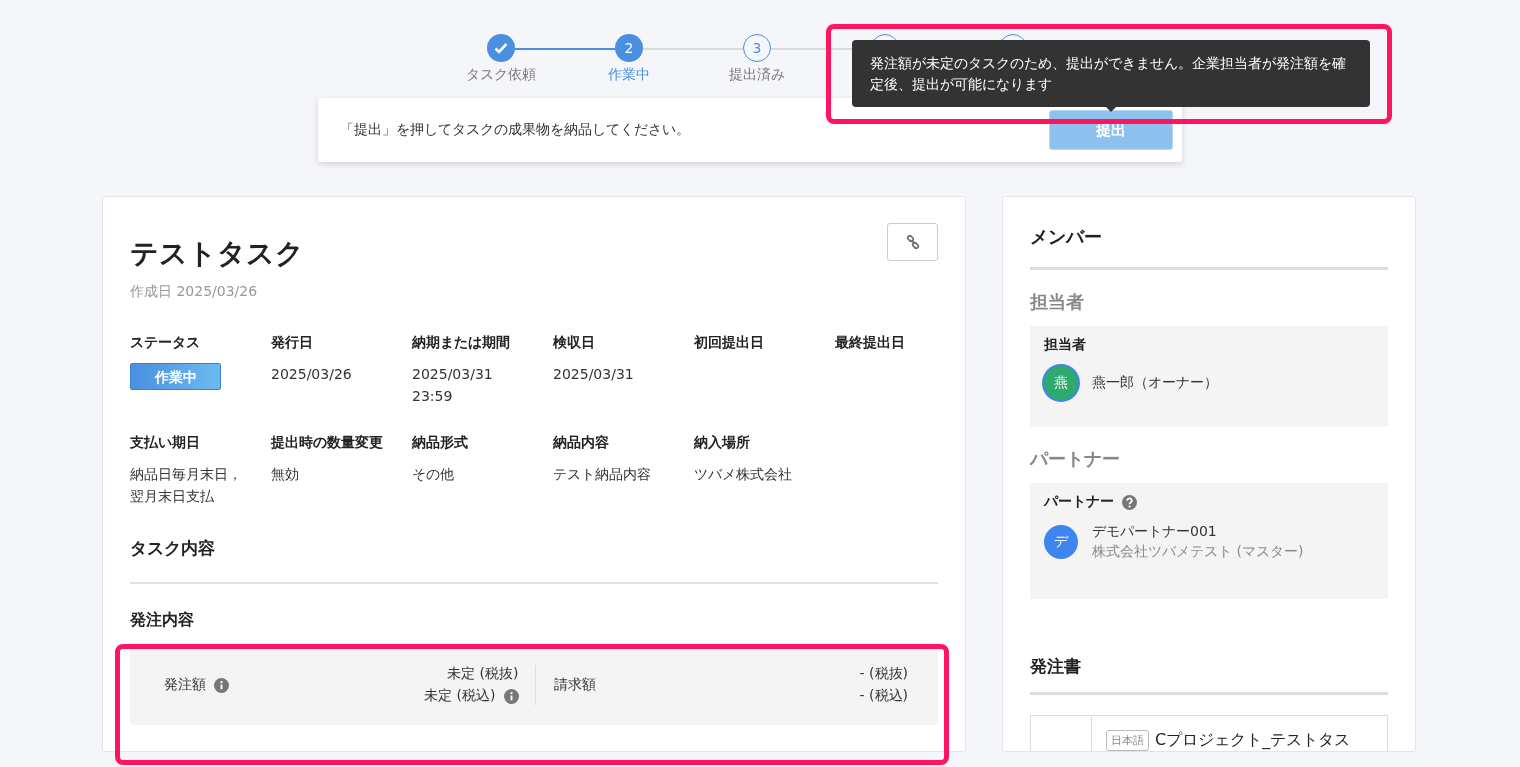 Image resolution: width=1520 pixels, height=767 pixels. Describe the element at coordinates (743, 474) in the screenshot. I see `field-value: ツバメ株式会社` at that location.